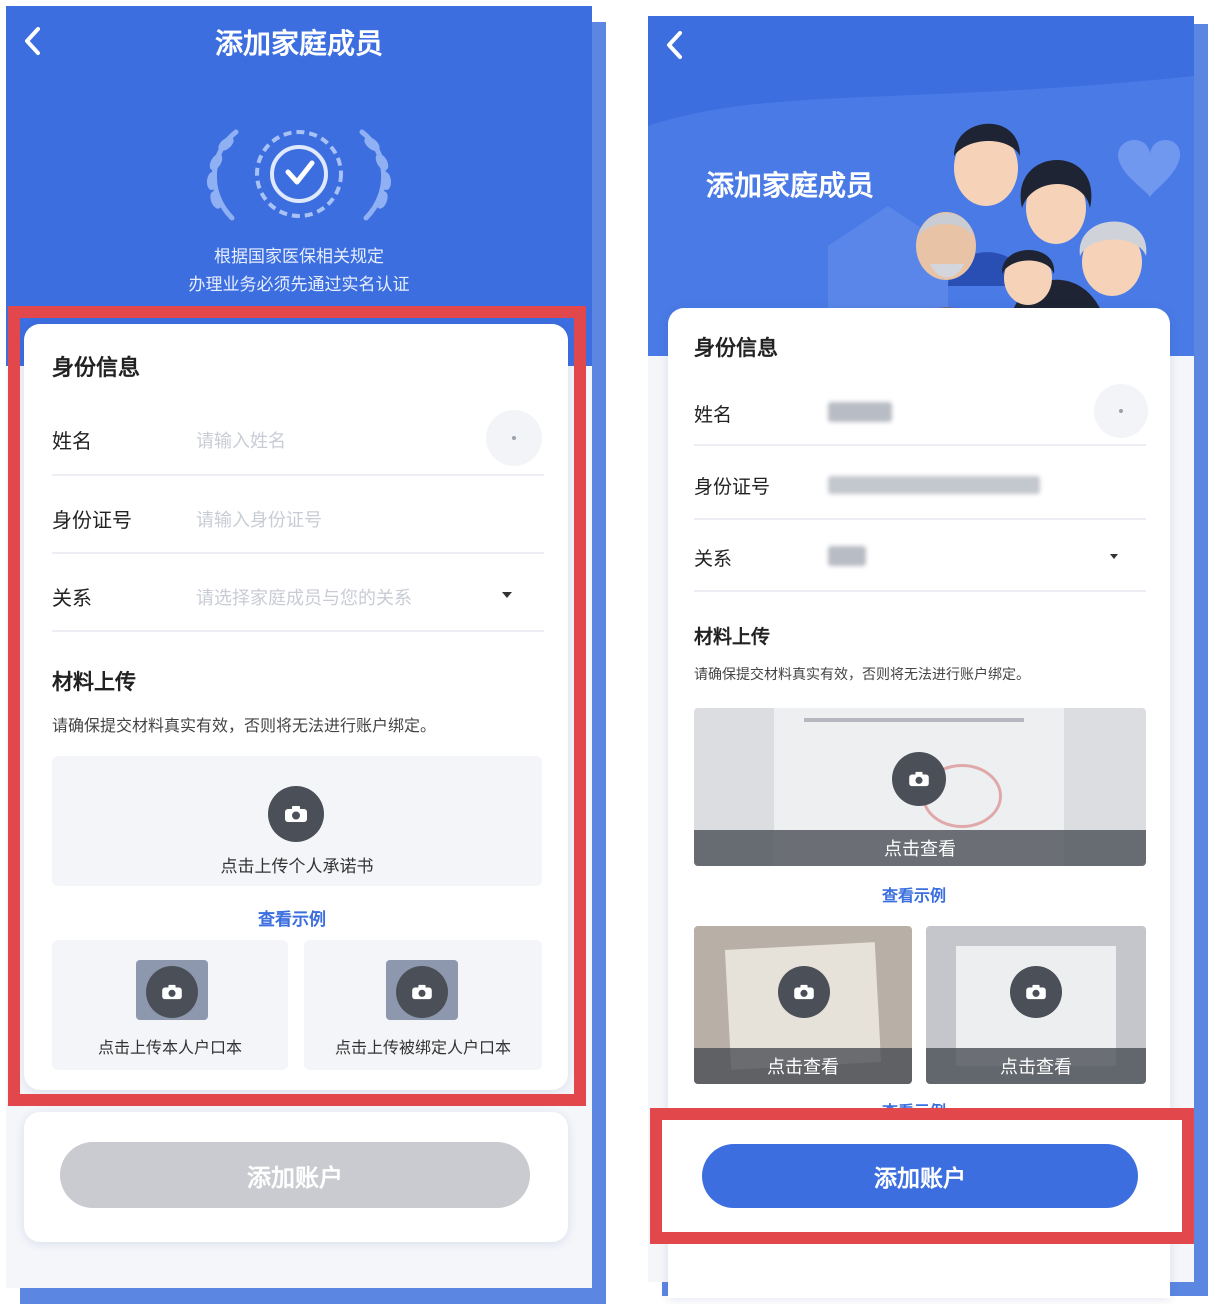 This screenshot has width=1219, height=1304. What do you see at coordinates (298, 43) in the screenshot?
I see `page-title: 添加家庭成员` at bounding box center [298, 43].